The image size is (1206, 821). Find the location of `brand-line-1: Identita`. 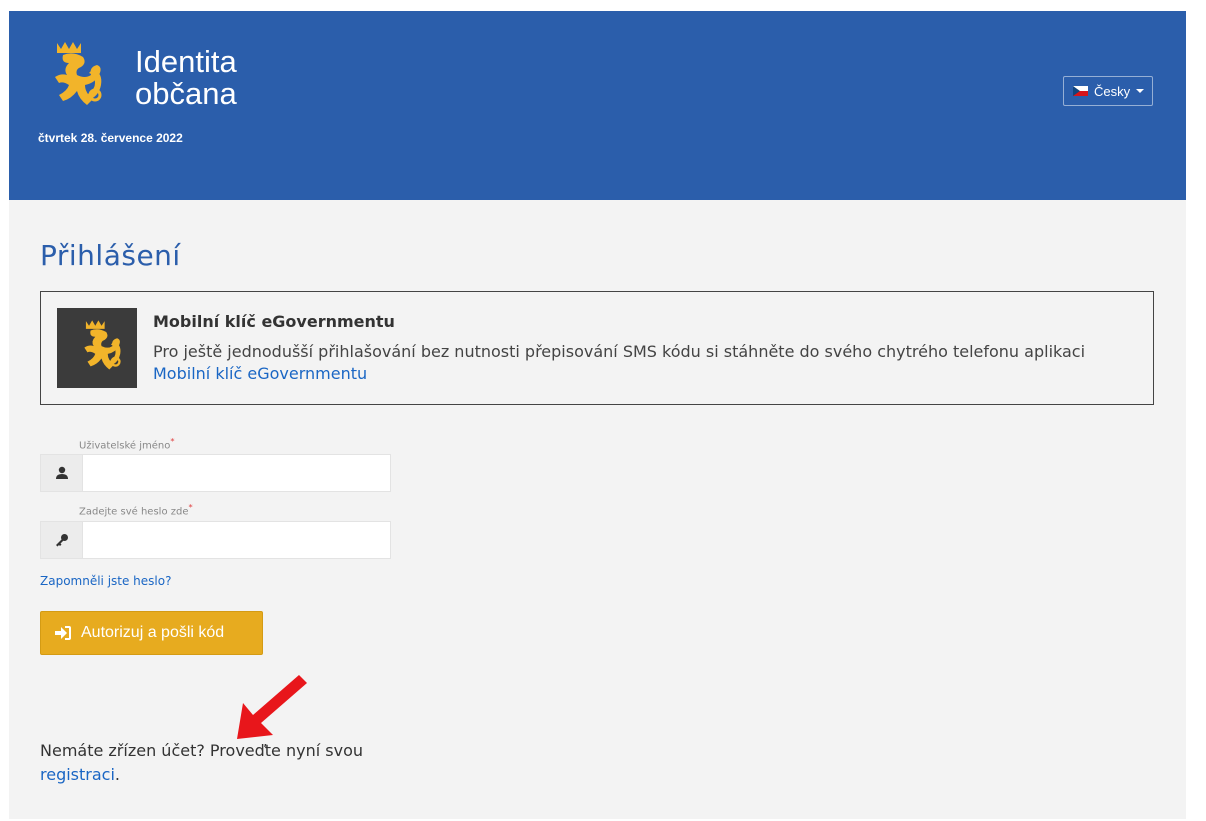

brand-line-1: Identita is located at coordinates (186, 61).